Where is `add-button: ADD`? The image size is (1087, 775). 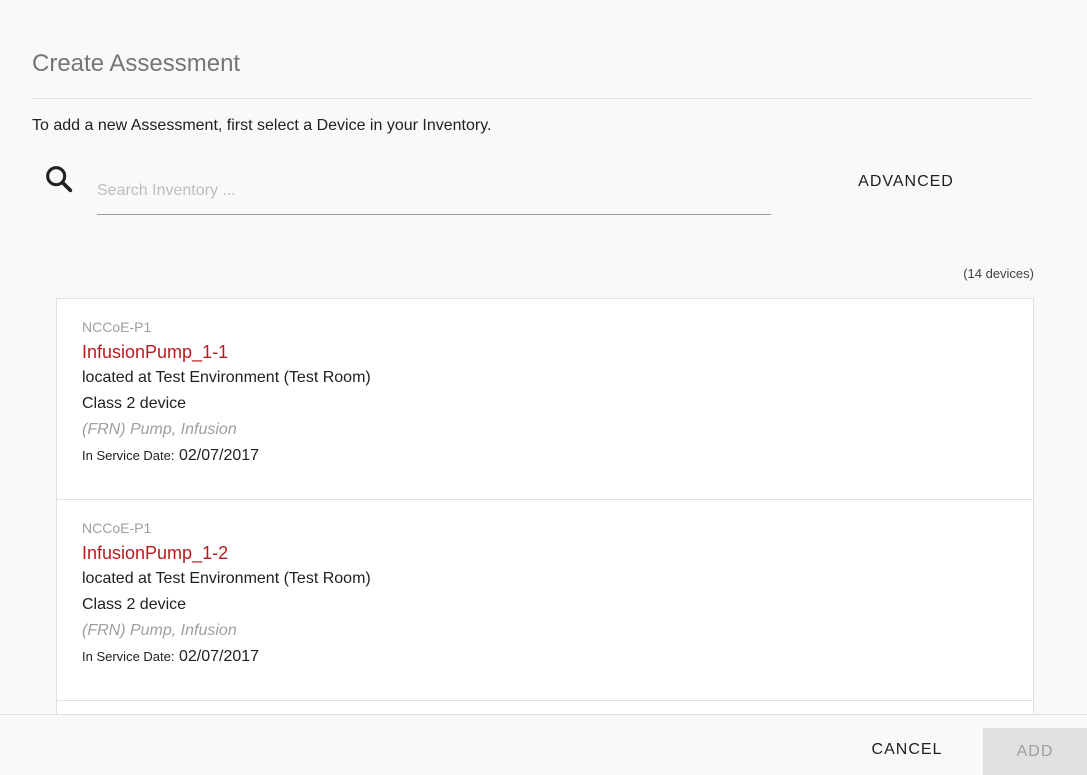
add-button: ADD is located at coordinates (1035, 751).